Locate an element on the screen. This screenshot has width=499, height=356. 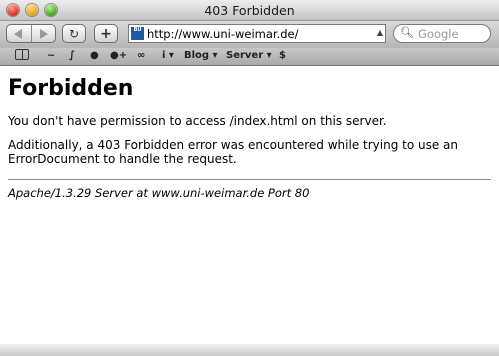
bookmarks-book-icon is located at coordinates (22, 54).